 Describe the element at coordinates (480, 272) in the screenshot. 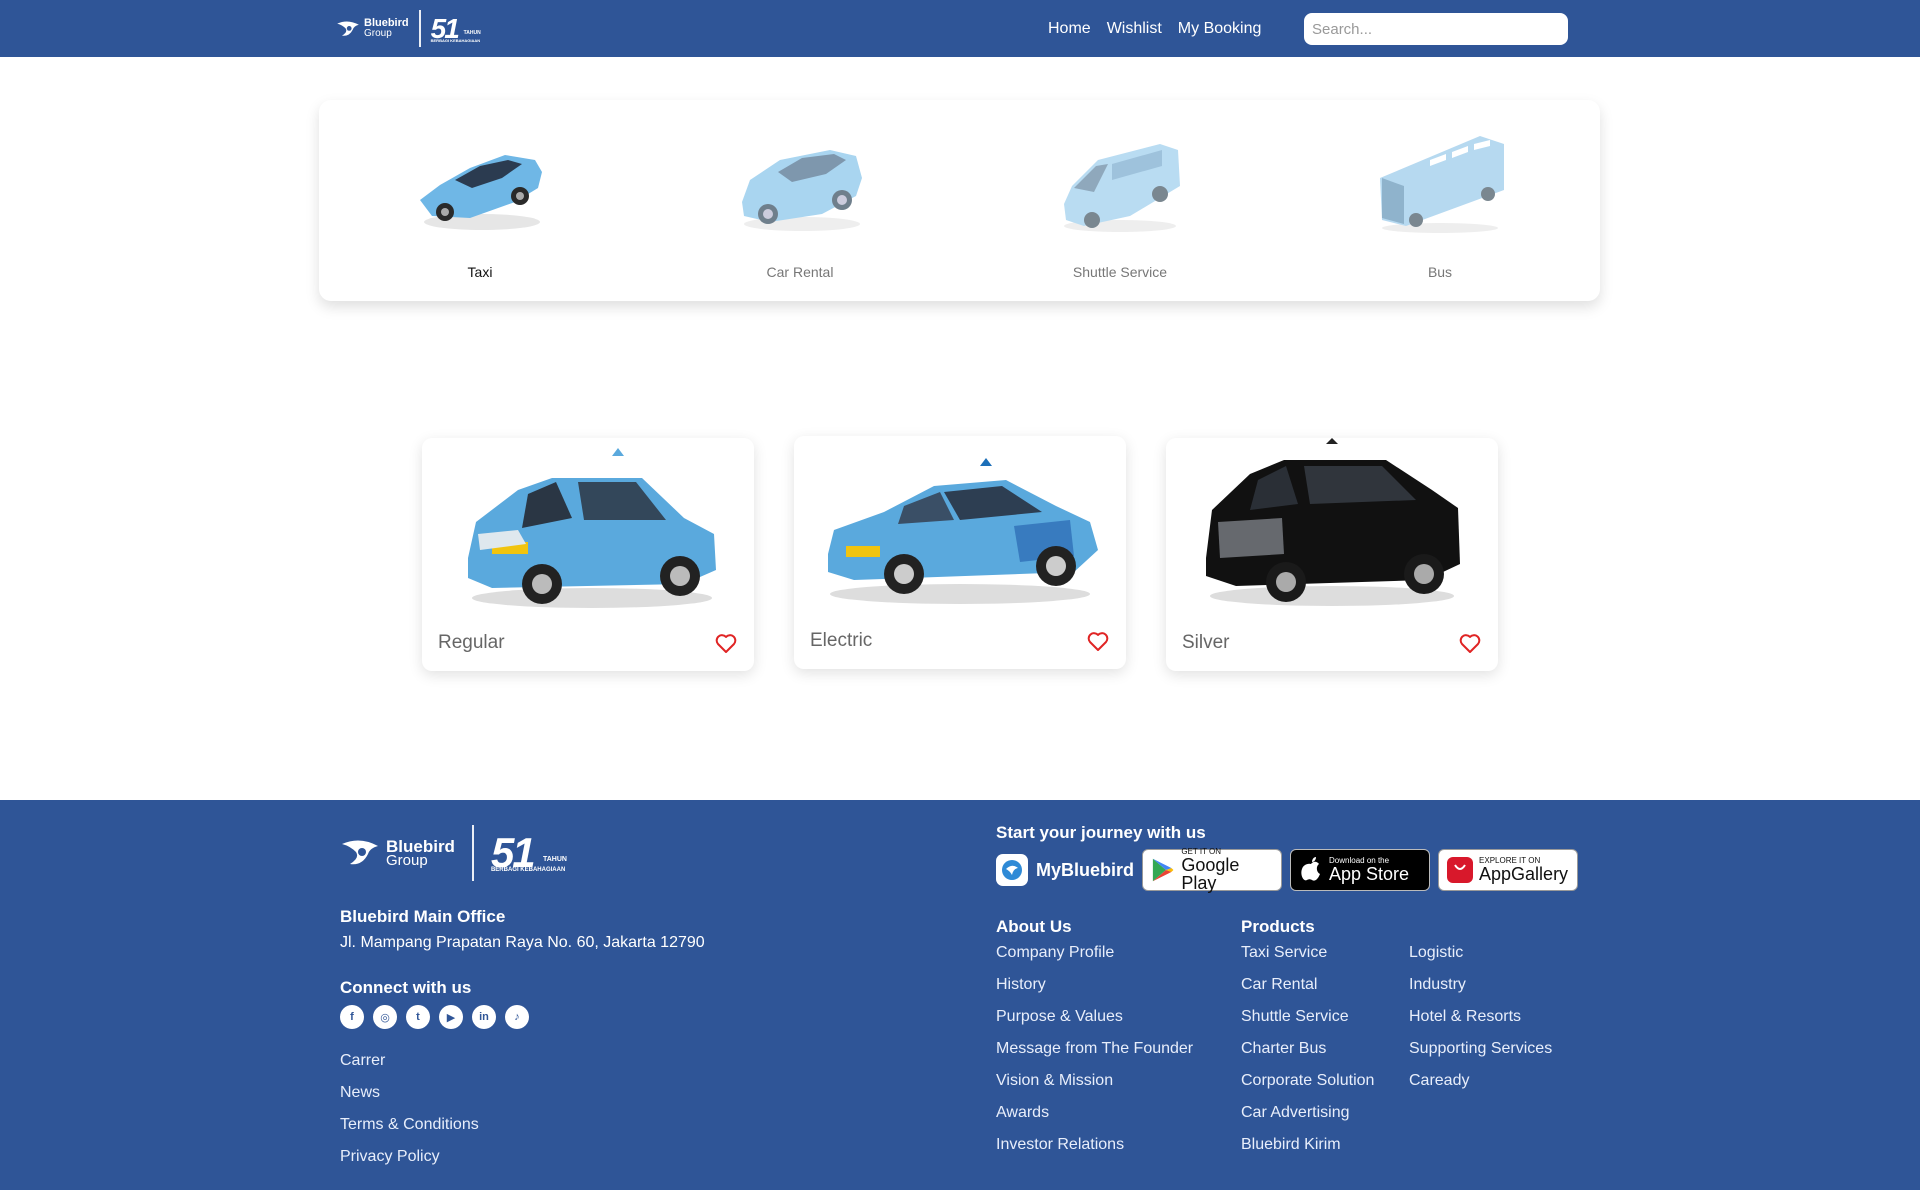

I see `service-label: Taxi` at that location.